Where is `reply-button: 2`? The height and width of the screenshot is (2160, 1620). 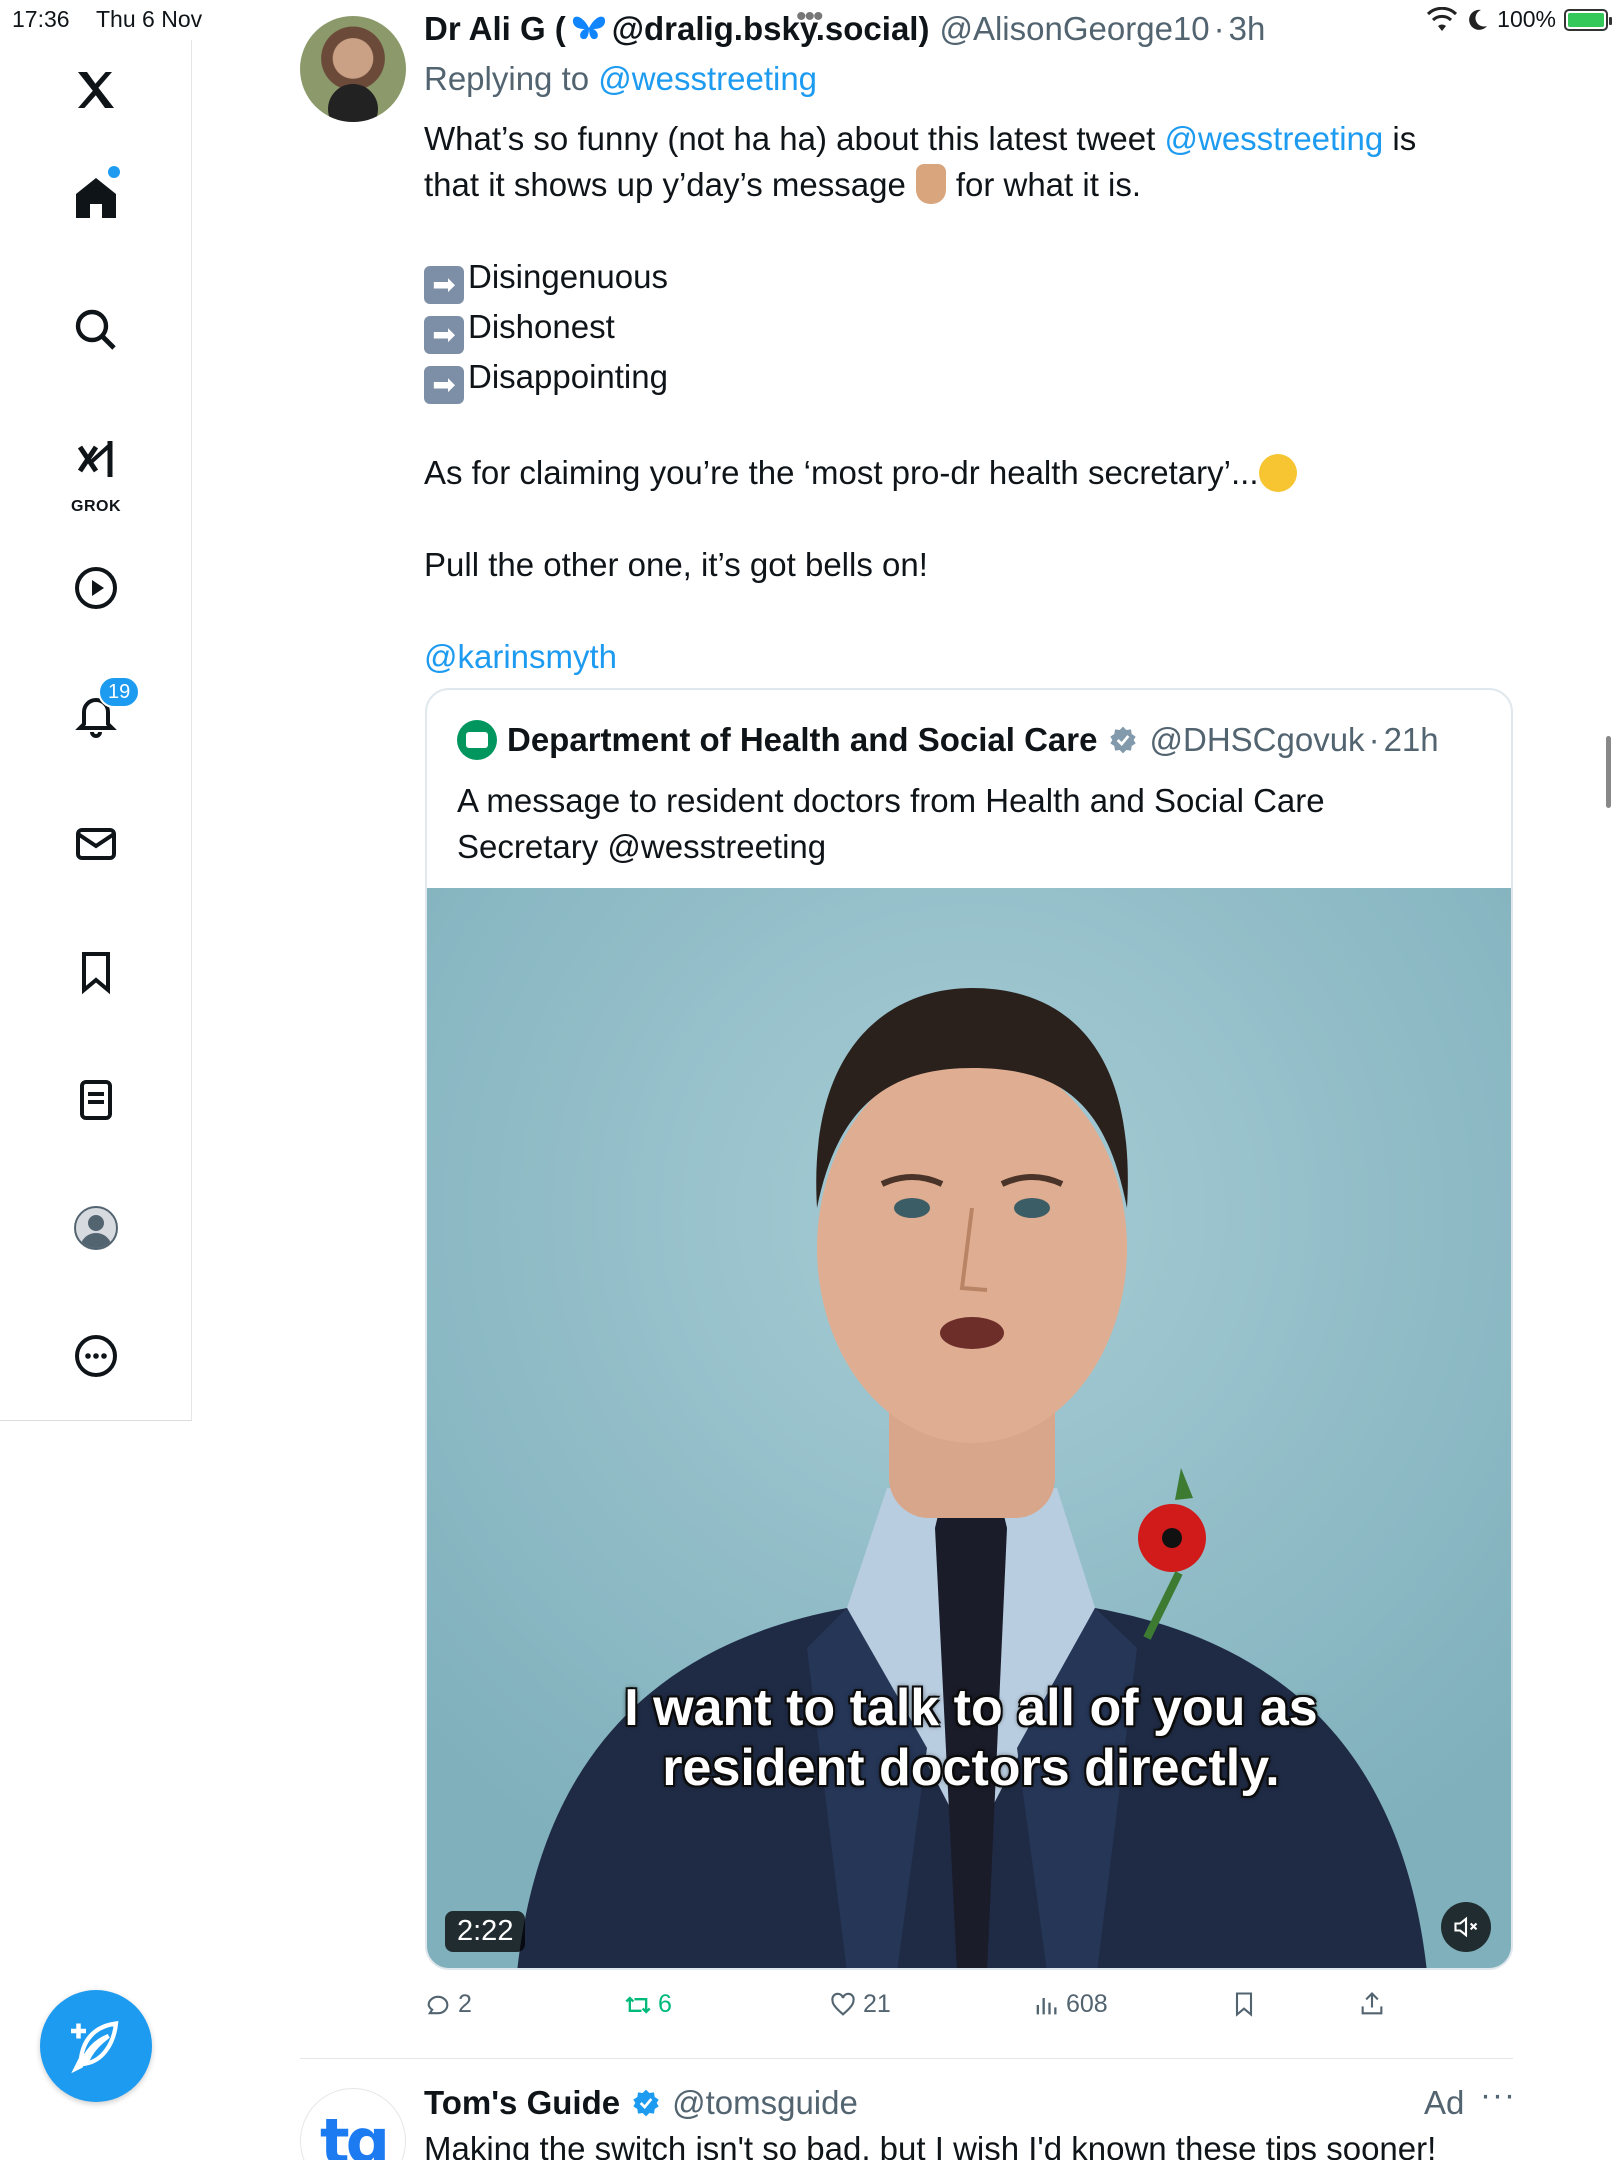 reply-button: 2 is located at coordinates (448, 2004).